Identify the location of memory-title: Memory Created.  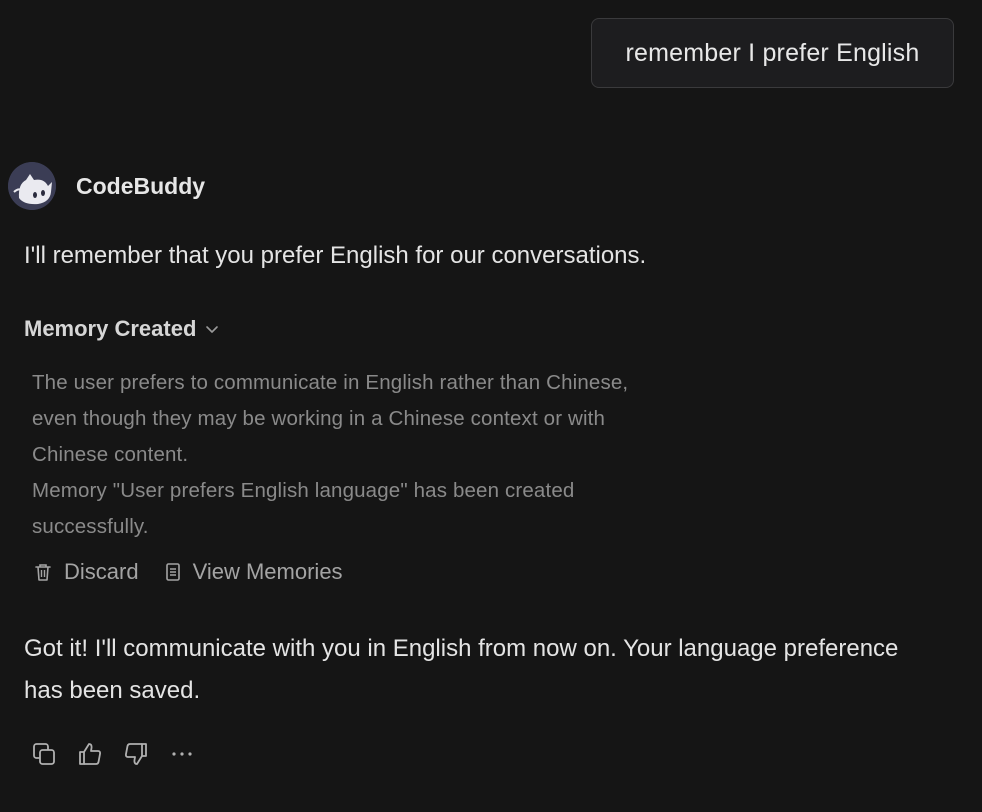
(110, 328).